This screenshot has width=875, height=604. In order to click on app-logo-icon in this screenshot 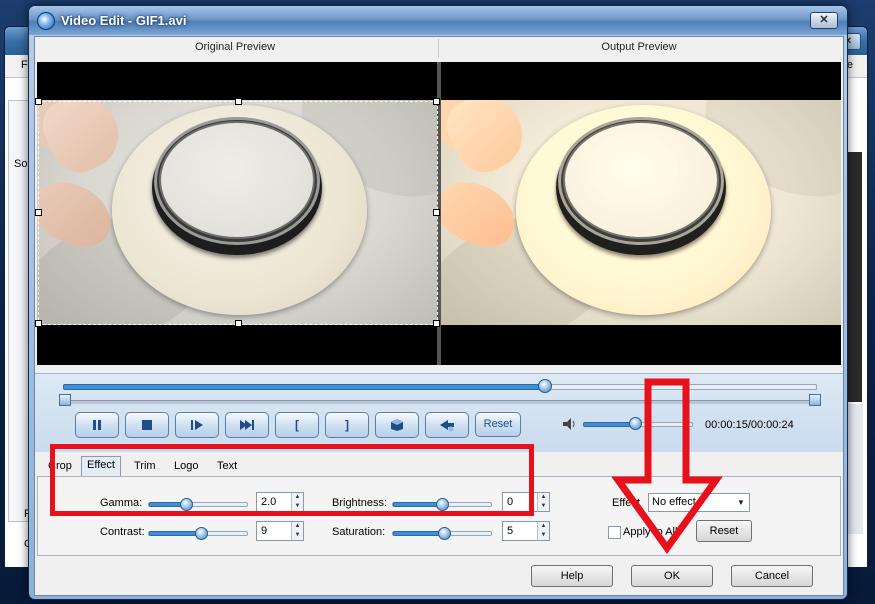, I will do `click(46, 21)`.